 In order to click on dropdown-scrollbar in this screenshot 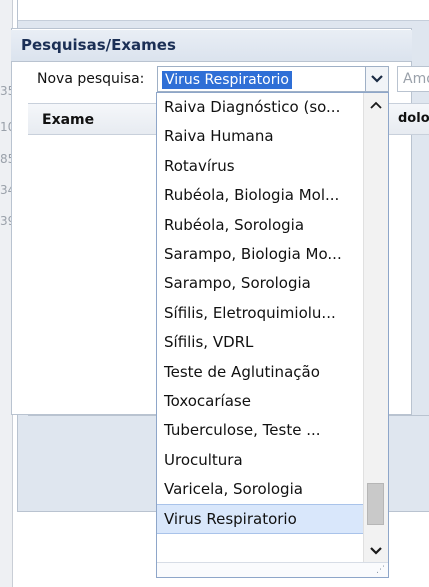, I will do `click(375, 328)`.